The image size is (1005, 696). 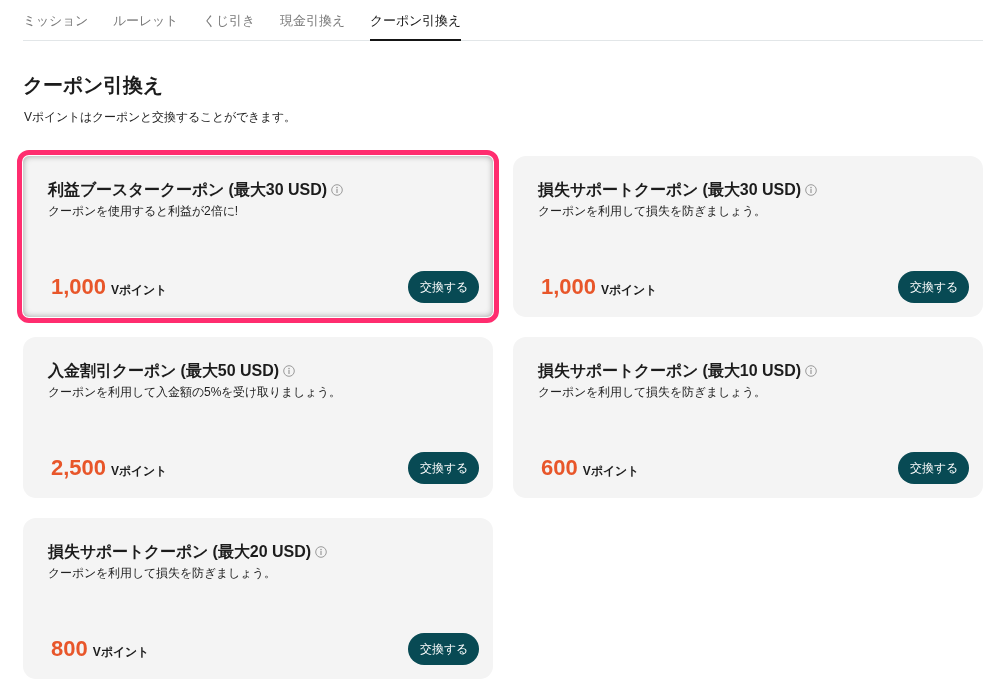 I want to click on points-amount: 800, so click(x=69, y=649).